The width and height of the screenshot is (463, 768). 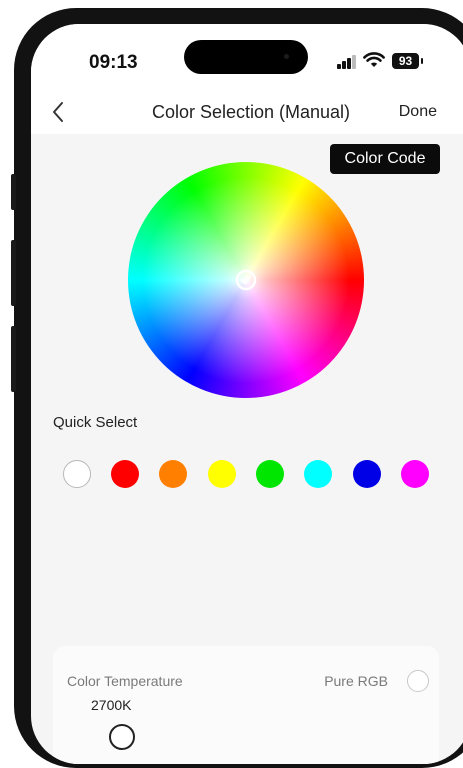 I want to click on swatch-red, so click(x=125, y=474).